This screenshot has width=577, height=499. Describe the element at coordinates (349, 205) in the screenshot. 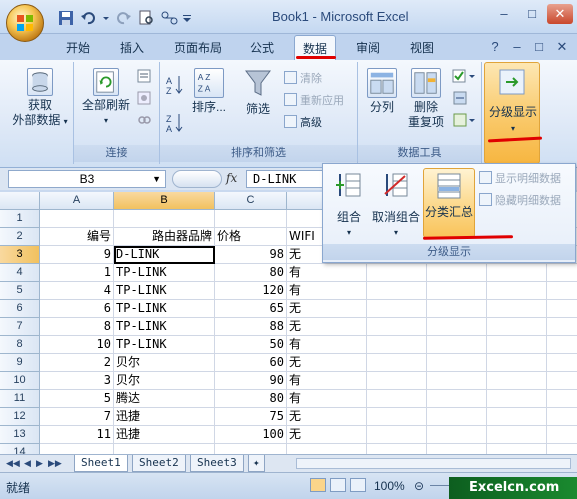

I see `group-button: 组合 ▾` at that location.